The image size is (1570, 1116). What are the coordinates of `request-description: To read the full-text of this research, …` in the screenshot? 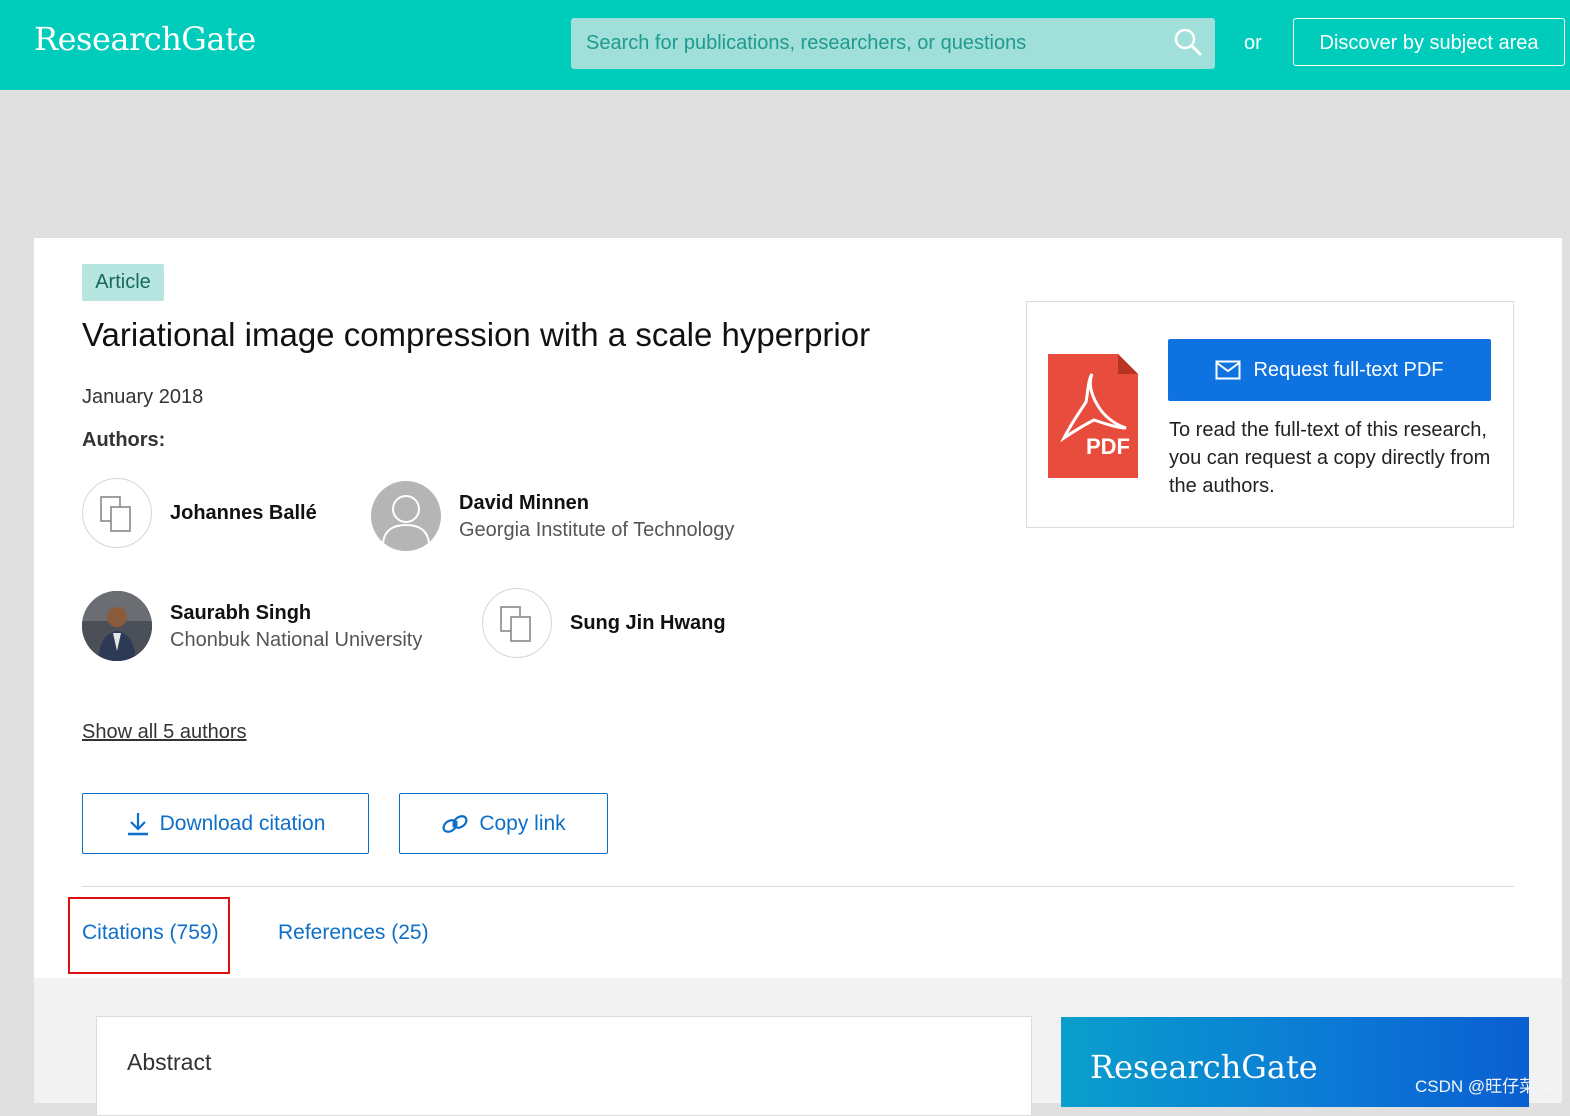 It's located at (1330, 458).